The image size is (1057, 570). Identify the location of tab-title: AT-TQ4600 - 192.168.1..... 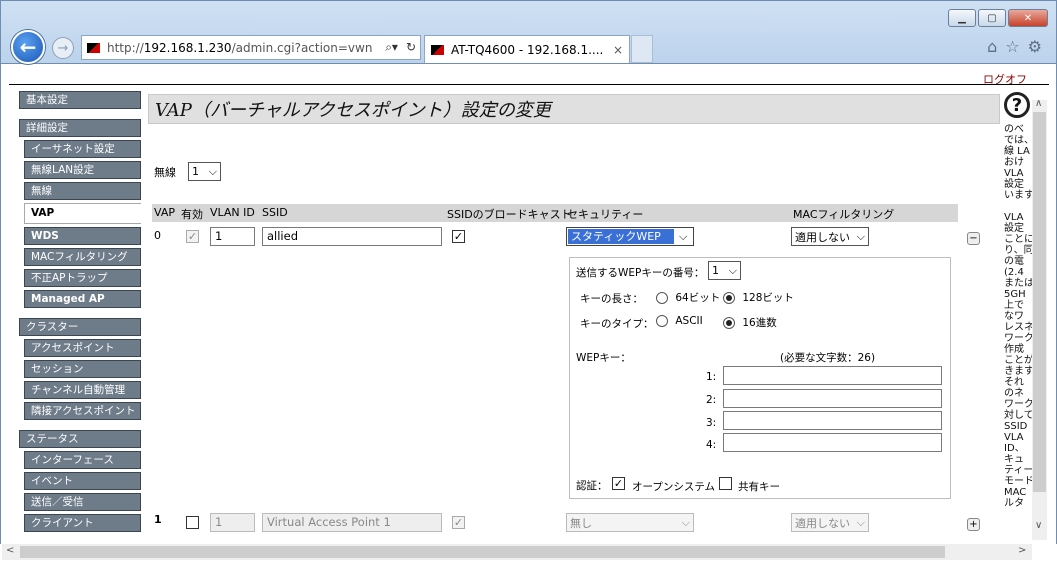
(527, 49).